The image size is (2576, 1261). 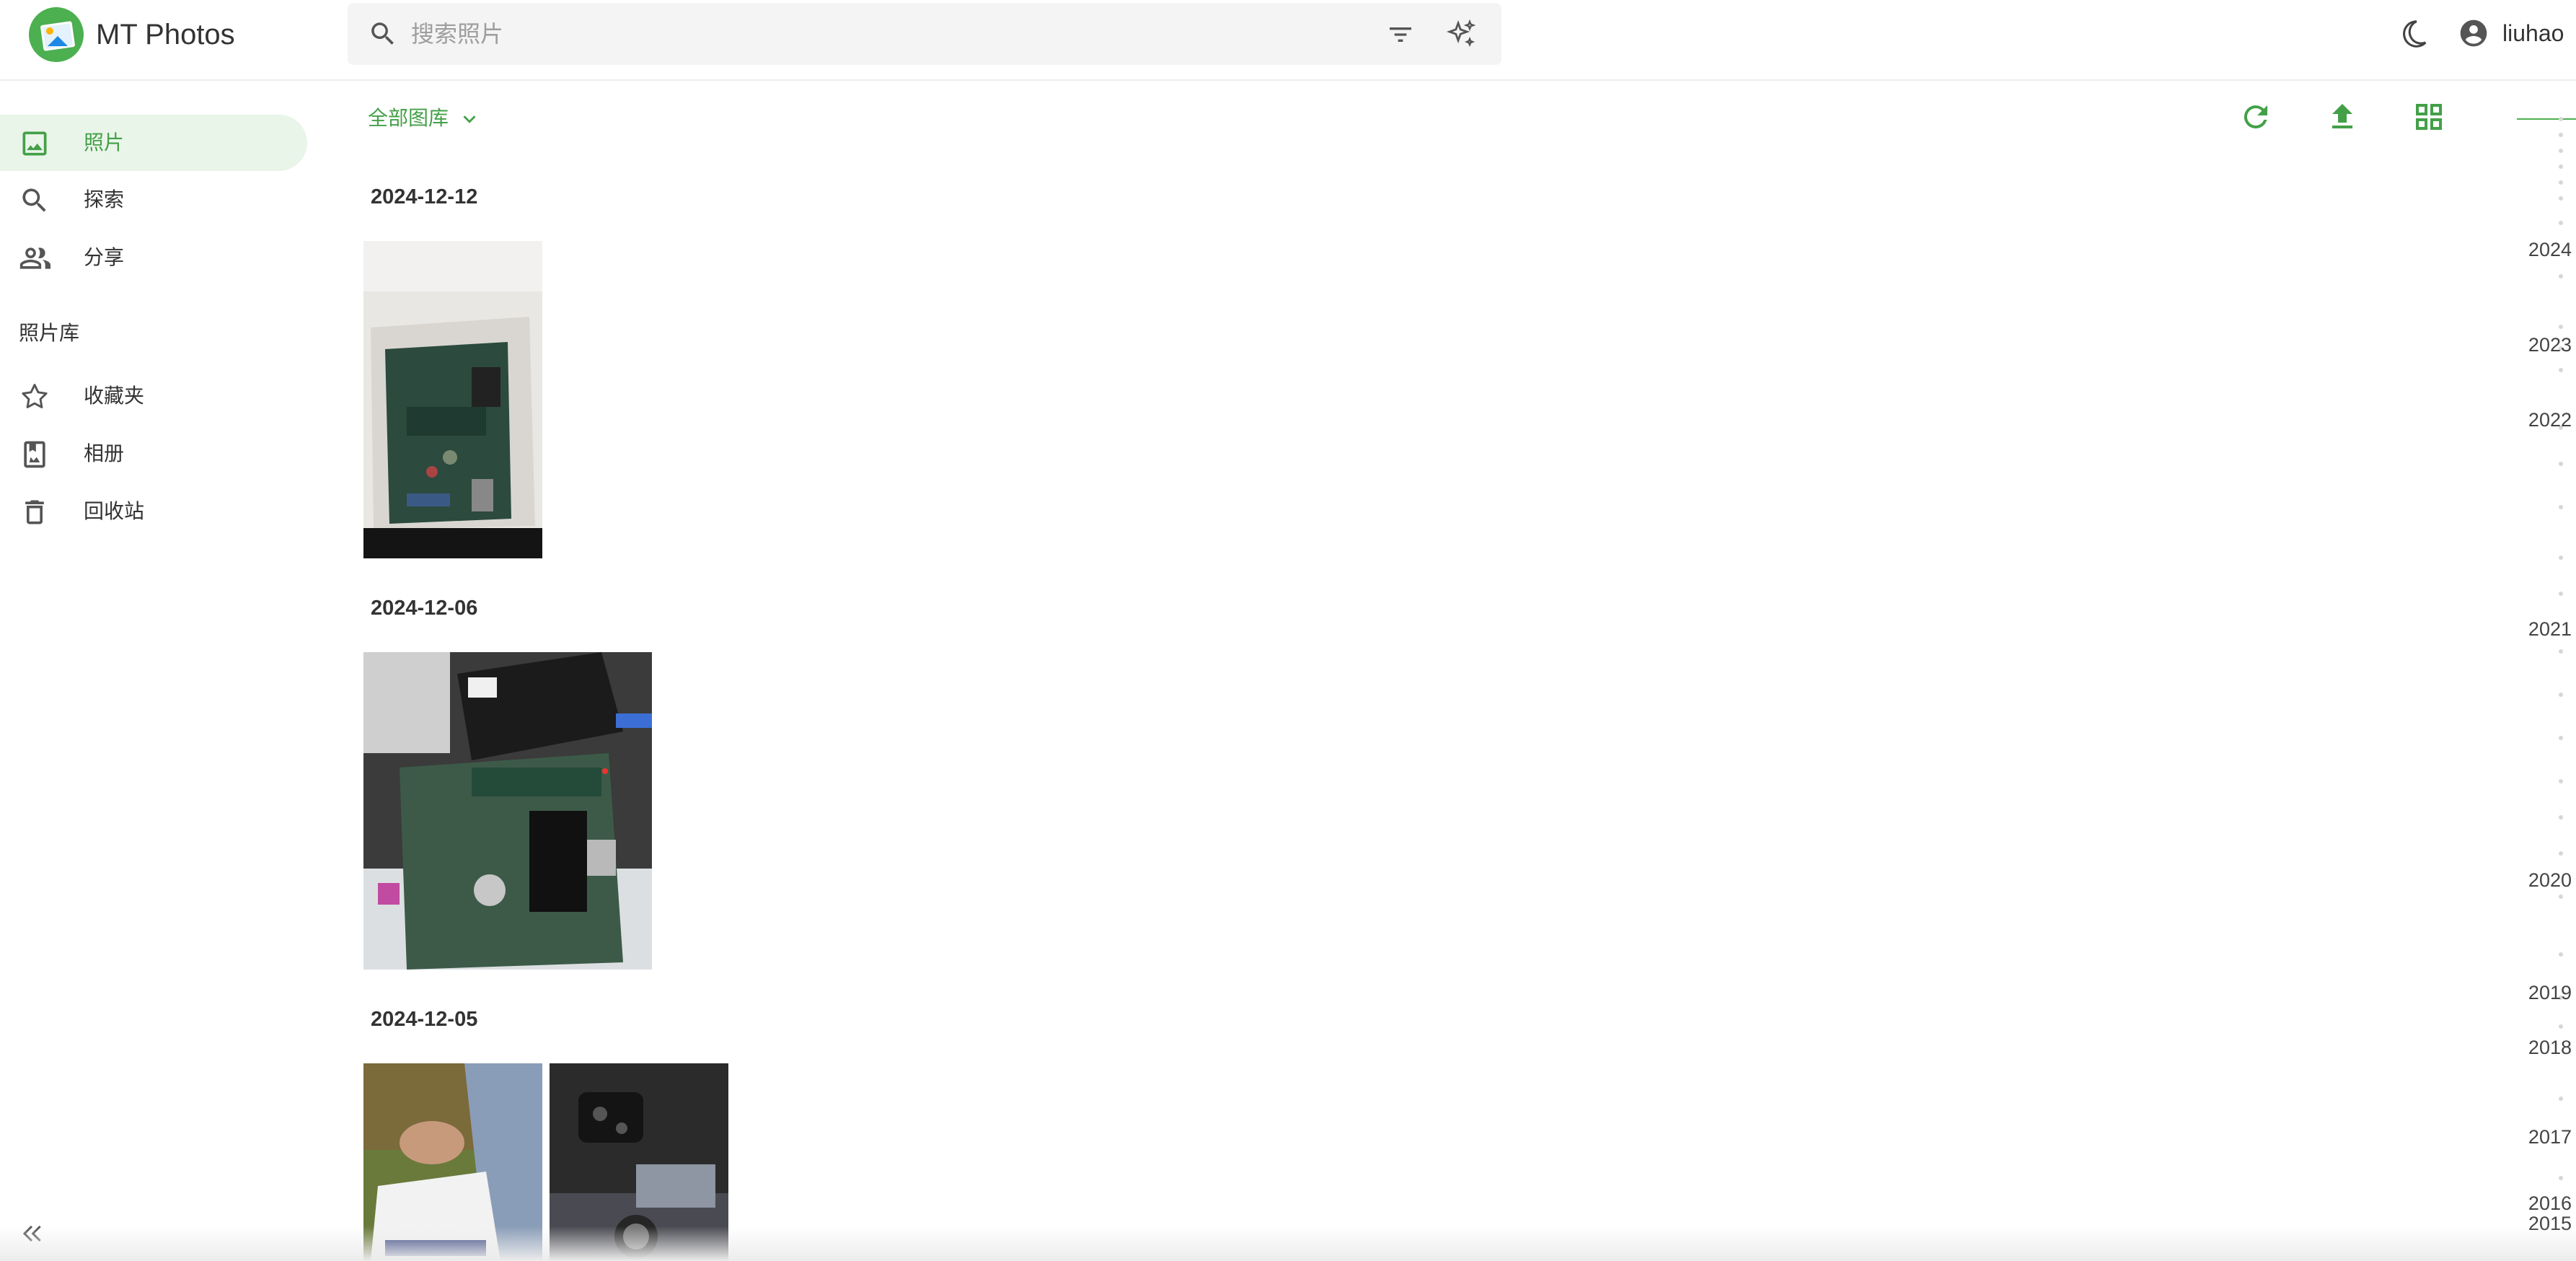 What do you see at coordinates (34, 512) in the screenshot?
I see `trash-icon` at bounding box center [34, 512].